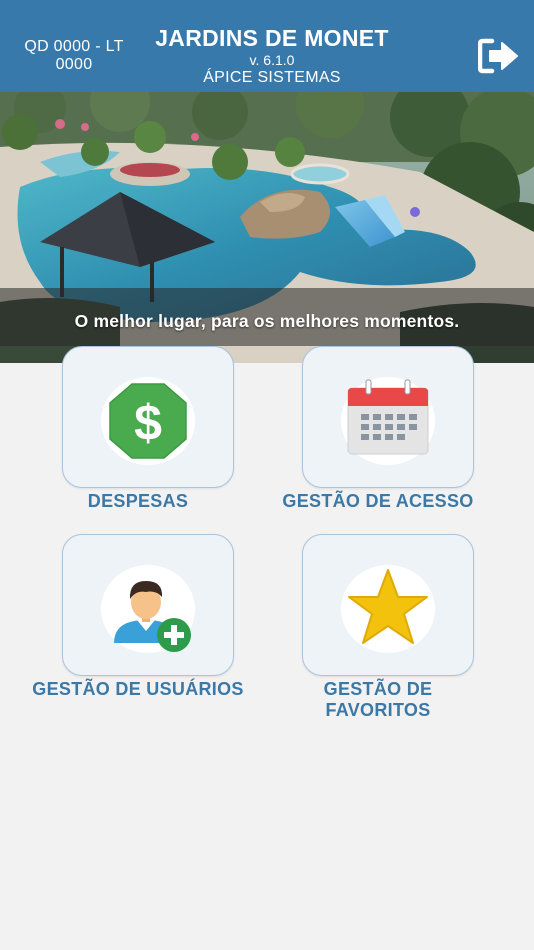 Image resolution: width=534 pixels, height=950 pixels. I want to click on logout-icon, so click(497, 56).